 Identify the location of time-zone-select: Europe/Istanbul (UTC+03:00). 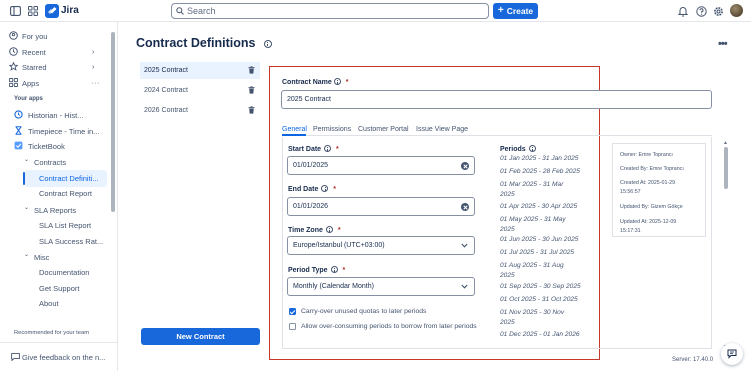
(381, 245).